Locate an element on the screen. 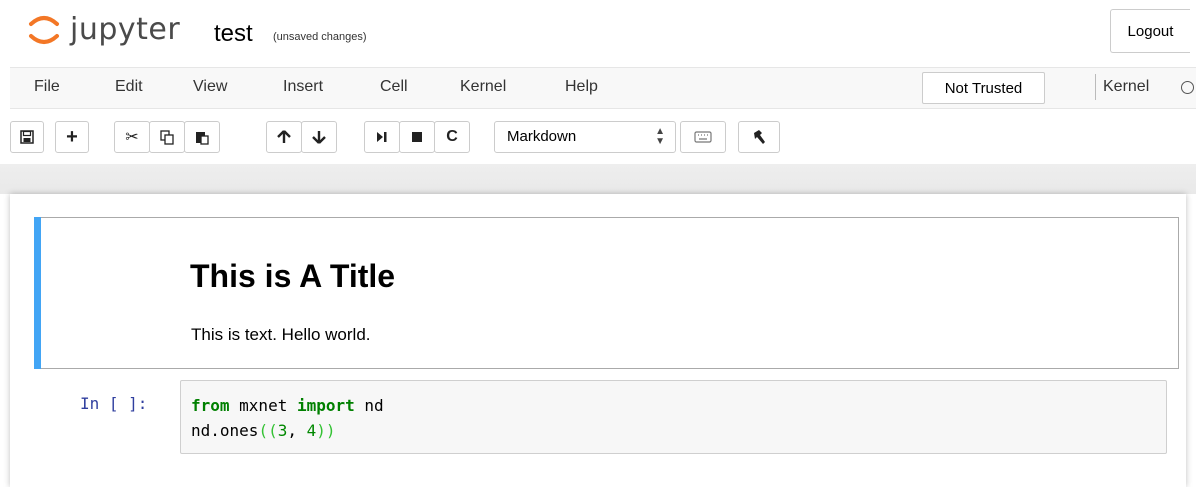 The width and height of the screenshot is (1196, 487). run-button is located at coordinates (382, 137).